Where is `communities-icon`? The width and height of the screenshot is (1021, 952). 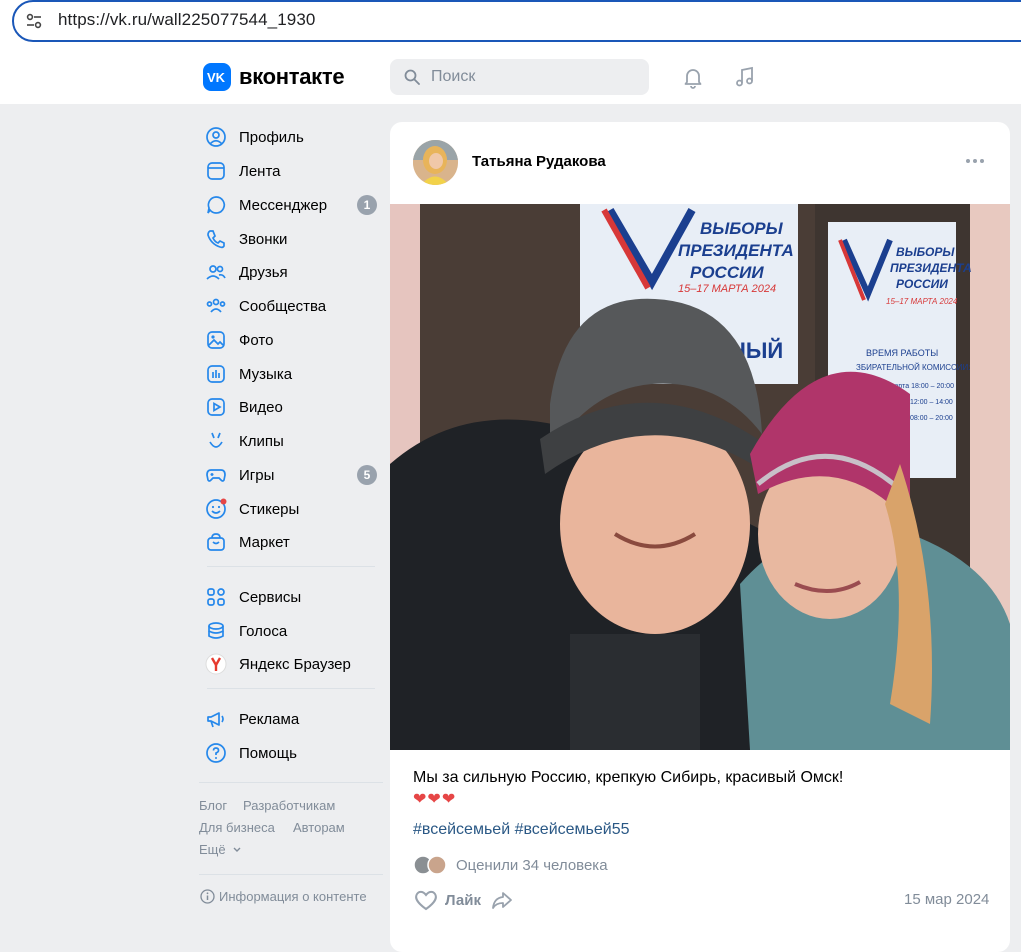
communities-icon is located at coordinates (216, 306).